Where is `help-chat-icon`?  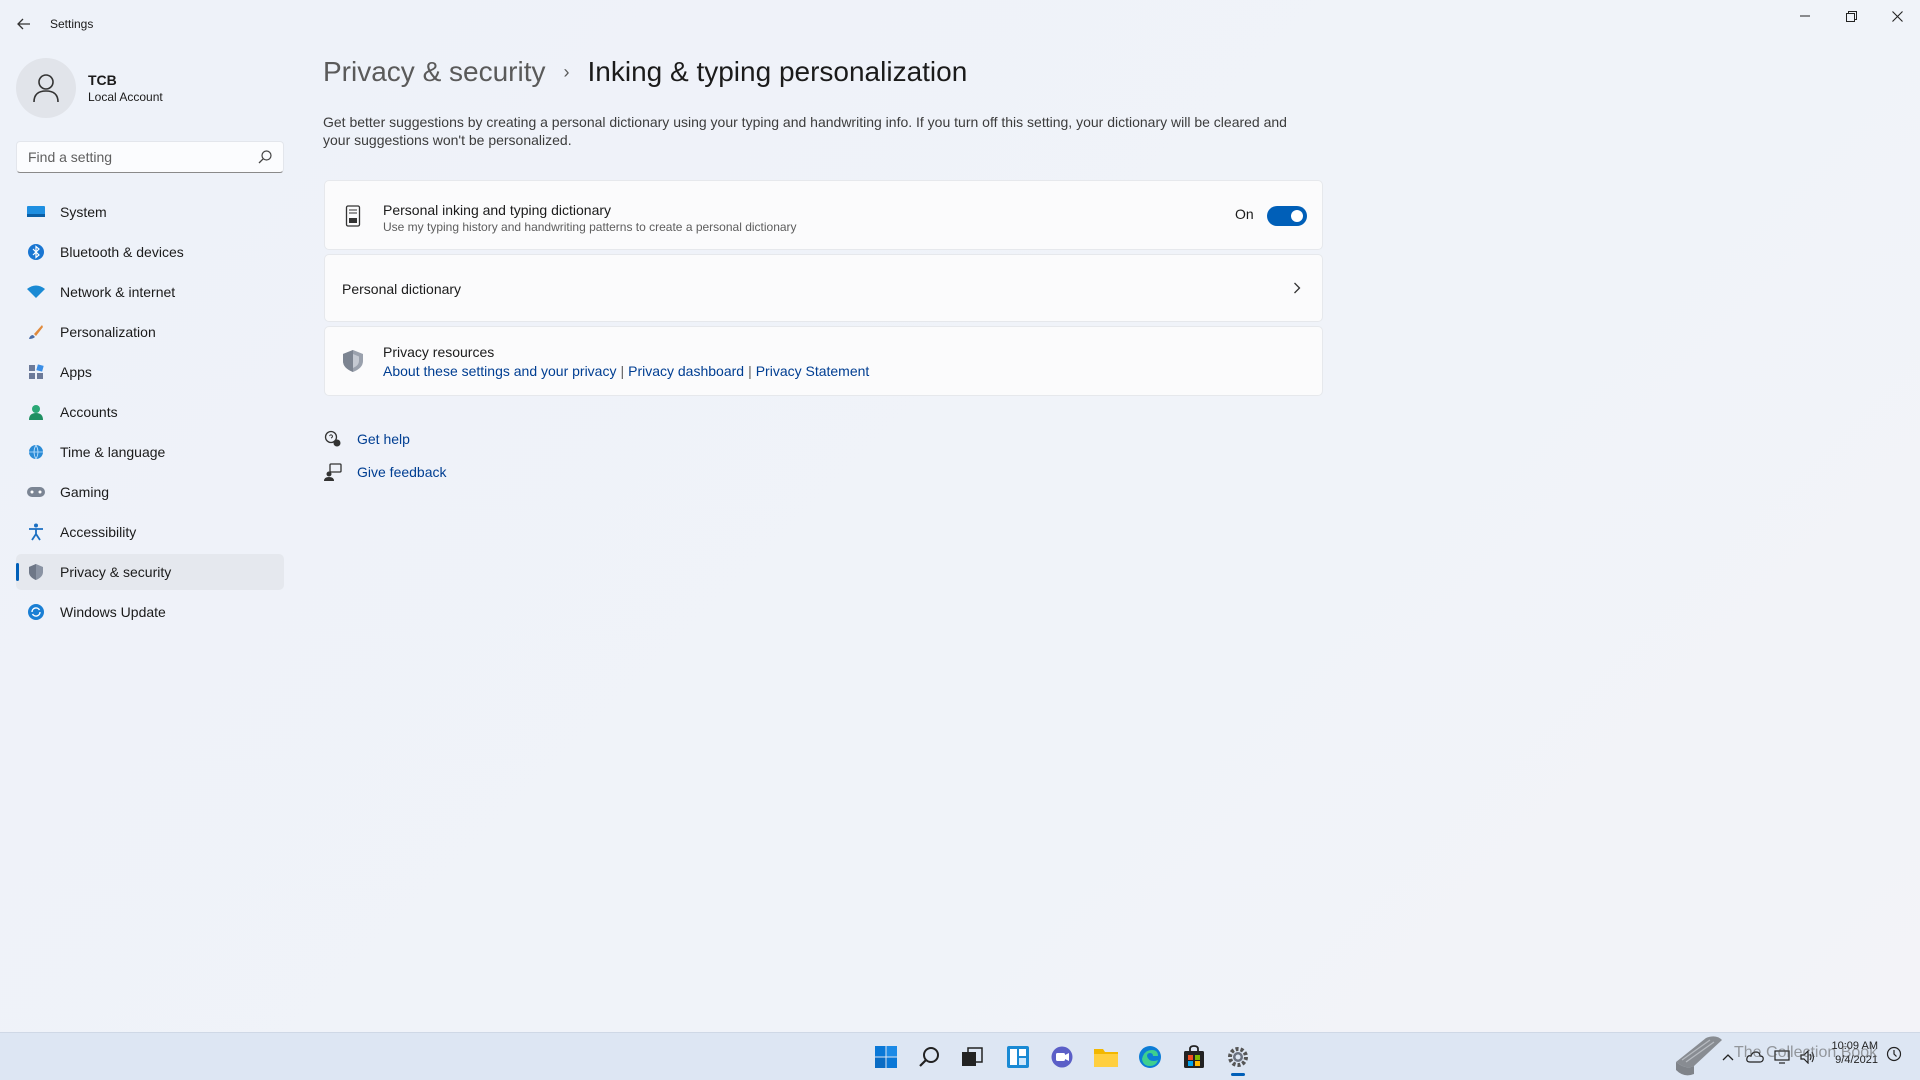
help-chat-icon is located at coordinates (333, 439).